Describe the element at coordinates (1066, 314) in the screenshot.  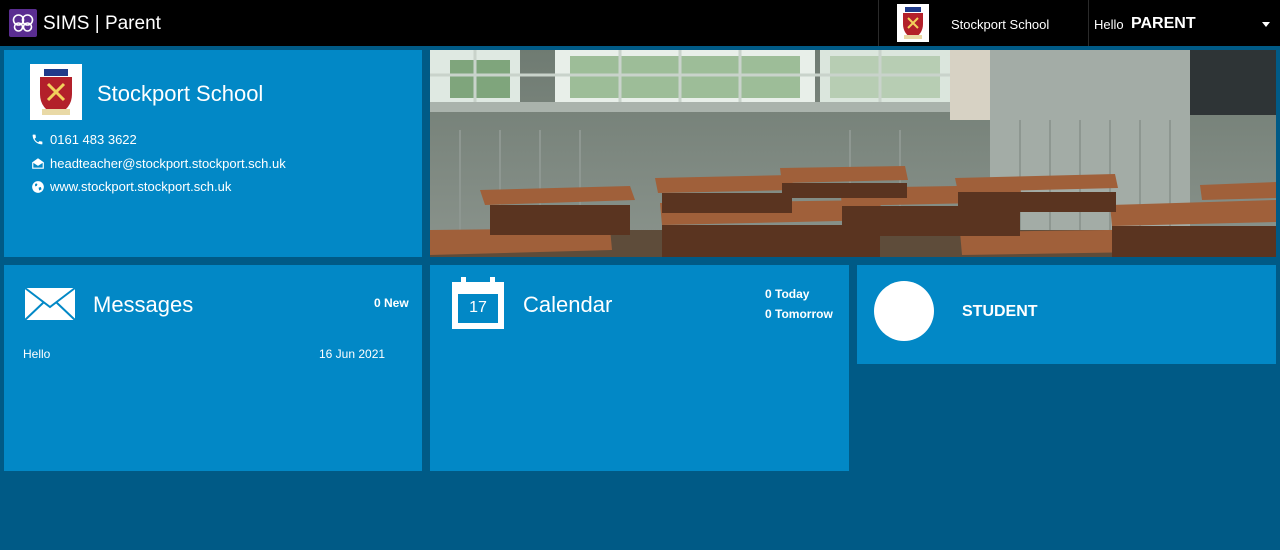
I see `student-tile: STUDENT` at that location.